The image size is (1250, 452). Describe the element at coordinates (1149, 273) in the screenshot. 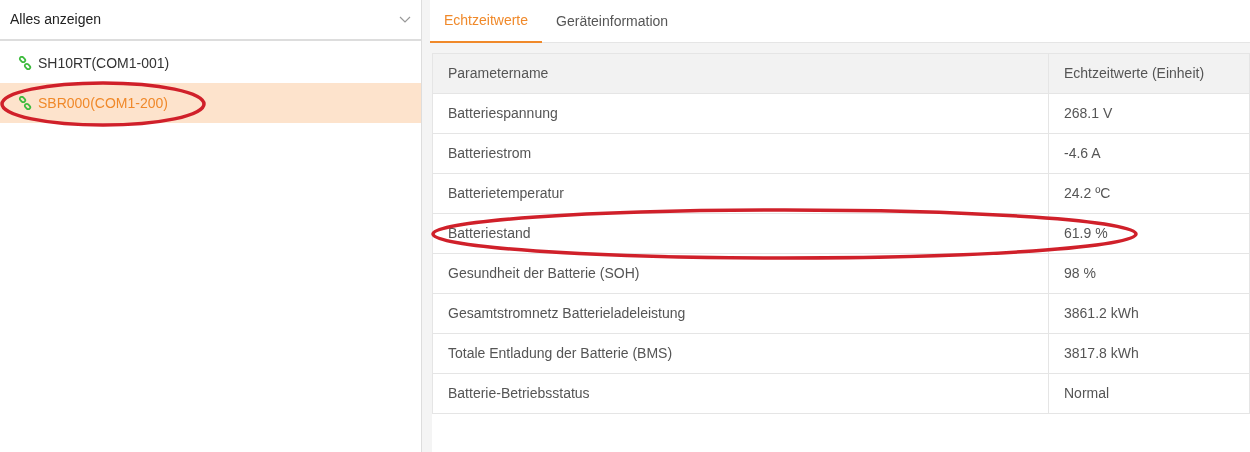

I see `table-cell: 98 %` at that location.